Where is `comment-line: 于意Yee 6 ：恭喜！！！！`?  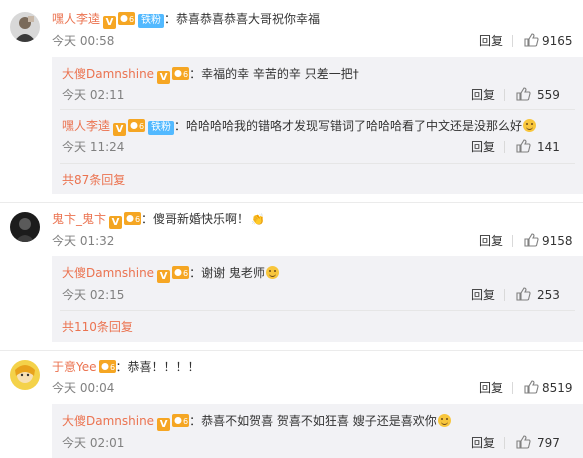
comment-line: 于意Yee 6 ：恭喜！！！！ is located at coordinates (126, 367).